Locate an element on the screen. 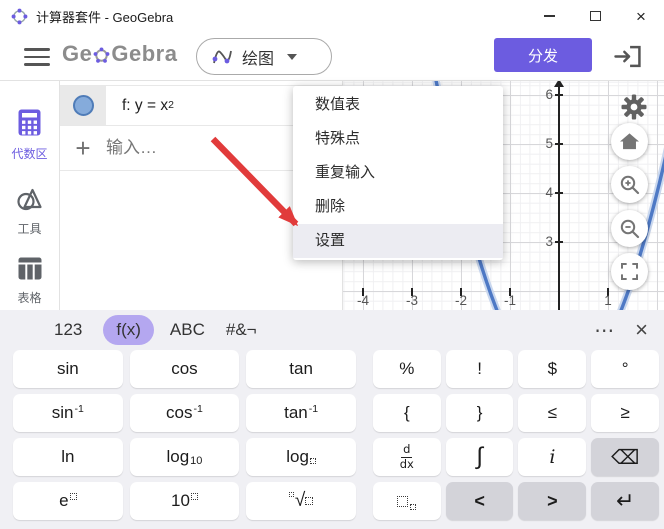  tick-label: 1 is located at coordinates (608, 300).